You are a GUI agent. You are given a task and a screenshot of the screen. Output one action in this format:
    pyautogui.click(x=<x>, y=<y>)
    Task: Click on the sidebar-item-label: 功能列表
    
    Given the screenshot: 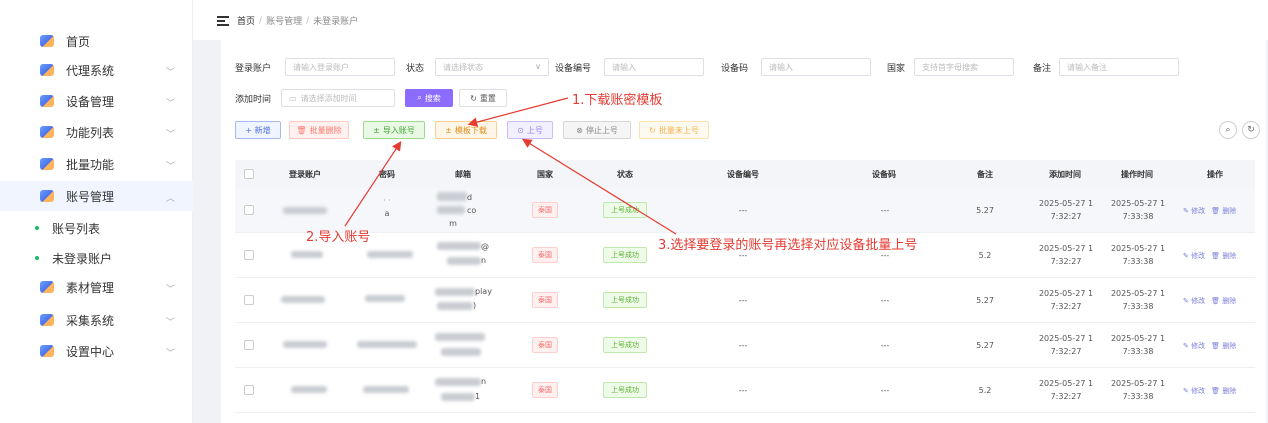 What is the action you would take?
    pyautogui.click(x=90, y=132)
    